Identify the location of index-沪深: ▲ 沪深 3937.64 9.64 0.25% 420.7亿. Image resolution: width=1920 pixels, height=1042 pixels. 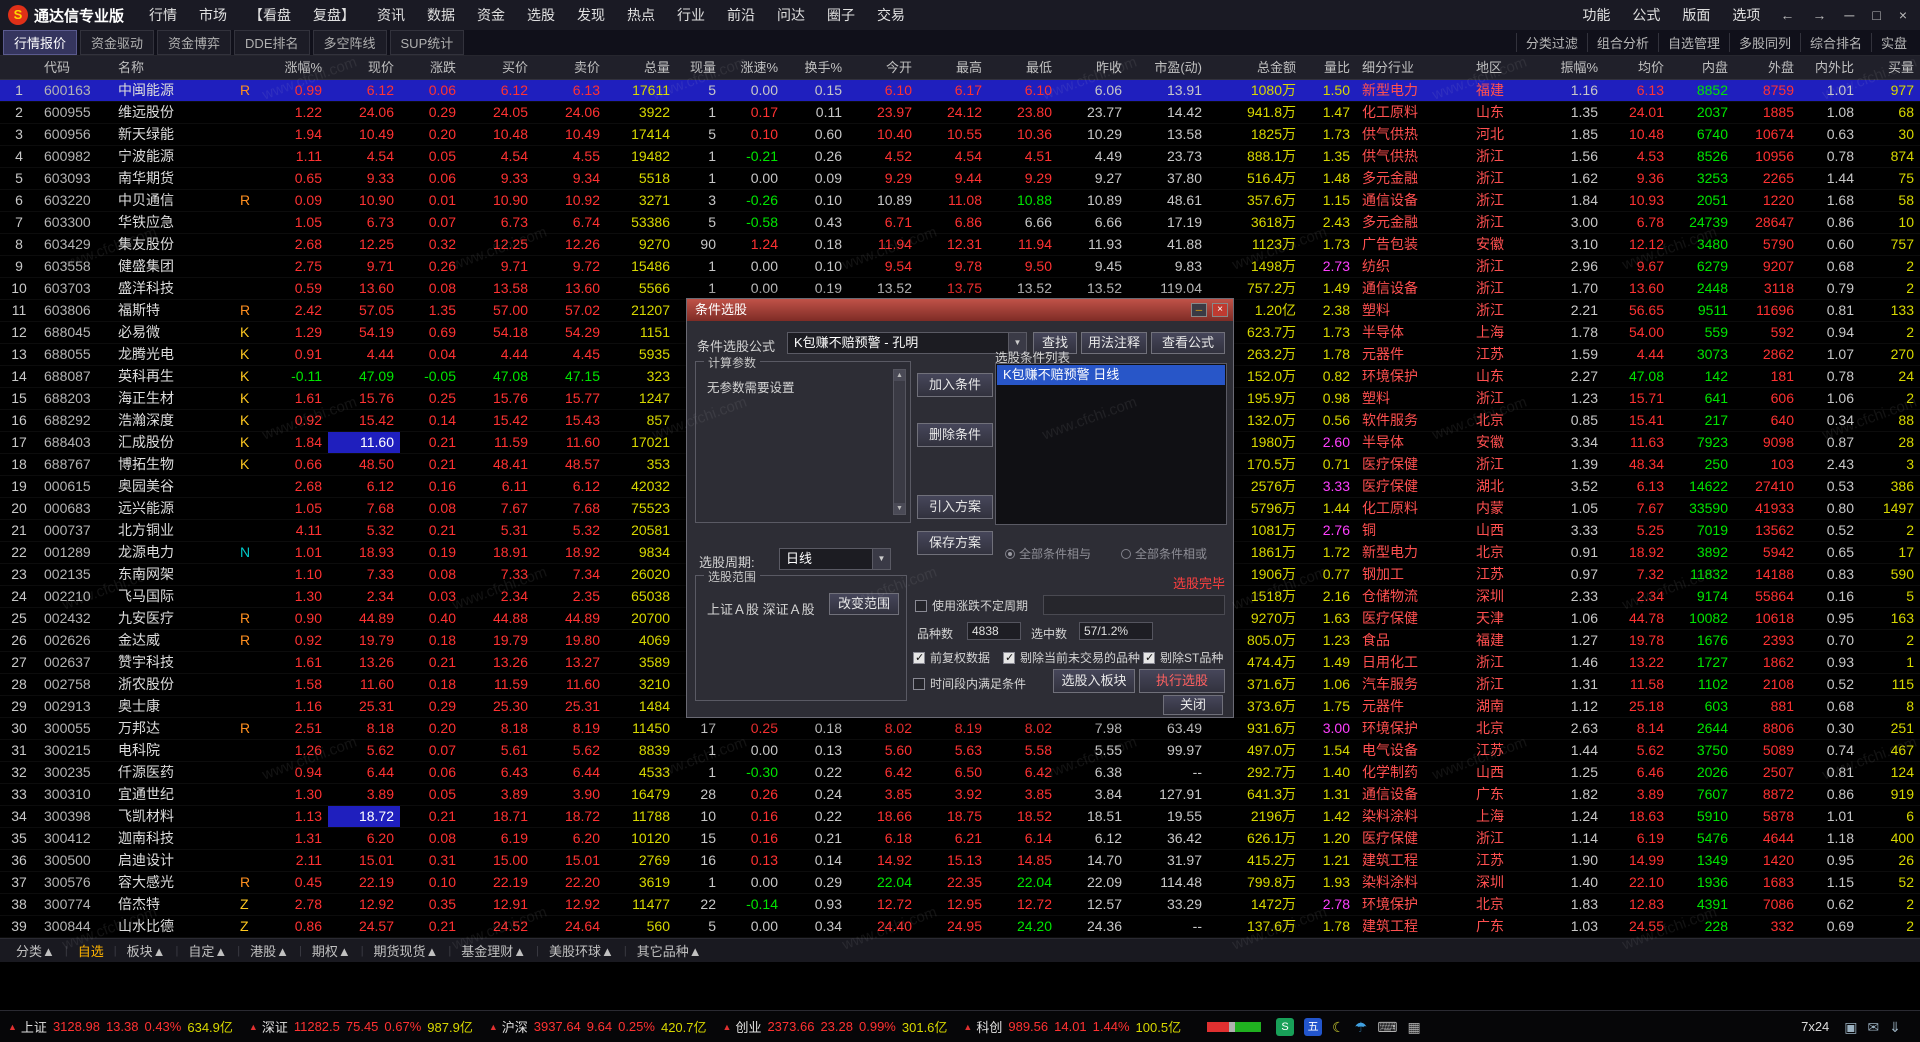
(599, 1026).